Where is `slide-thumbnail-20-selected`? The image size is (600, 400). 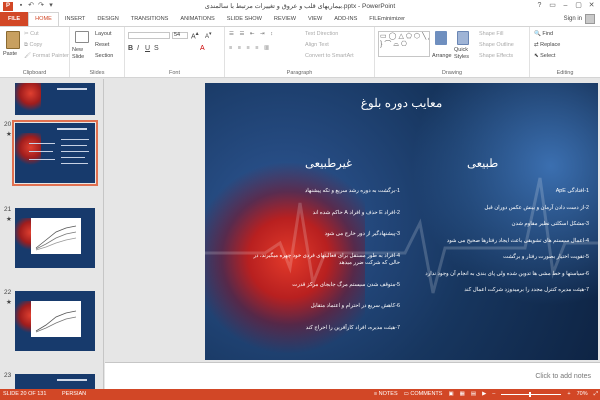
slide-thumbnail-20-selected is located at coordinates (55, 153).